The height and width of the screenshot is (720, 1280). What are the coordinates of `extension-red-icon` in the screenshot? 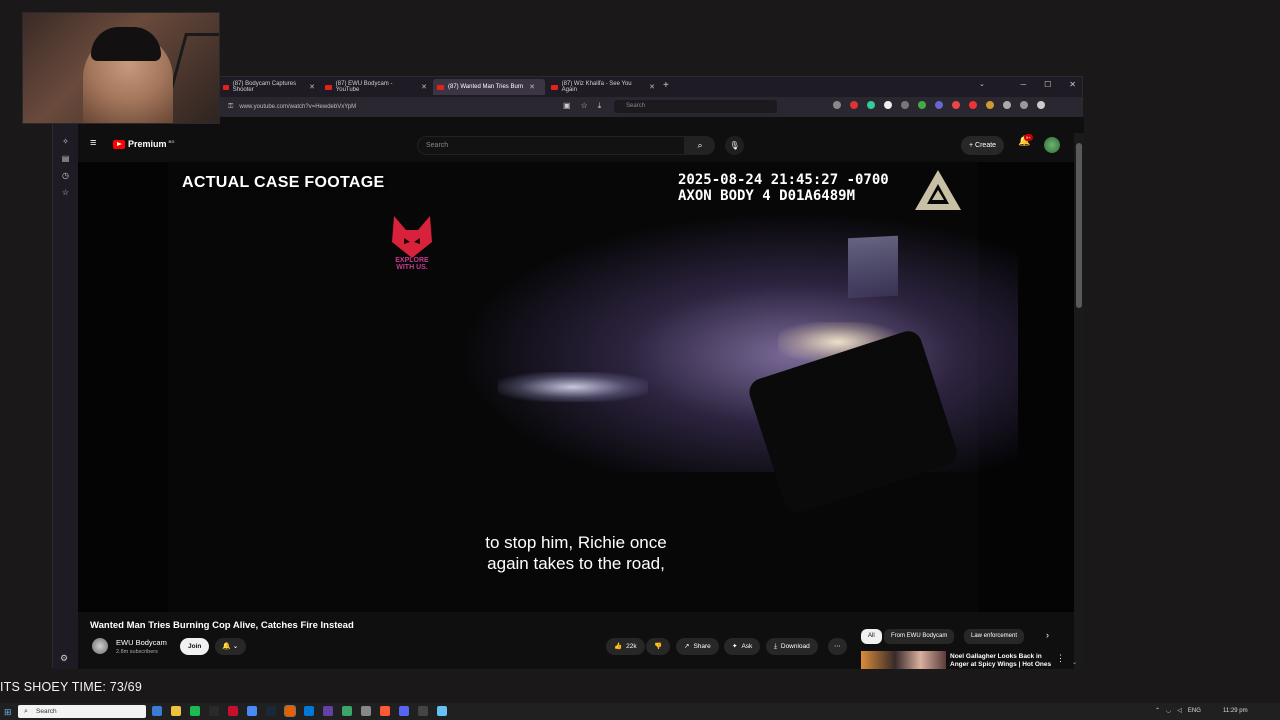 It's located at (854, 105).